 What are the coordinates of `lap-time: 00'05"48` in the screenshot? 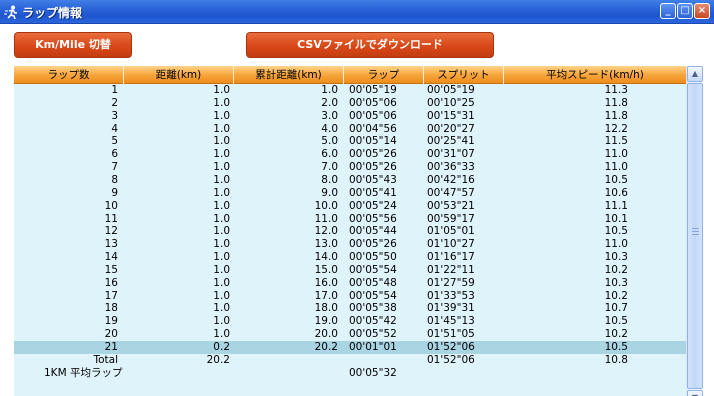 It's located at (373, 282).